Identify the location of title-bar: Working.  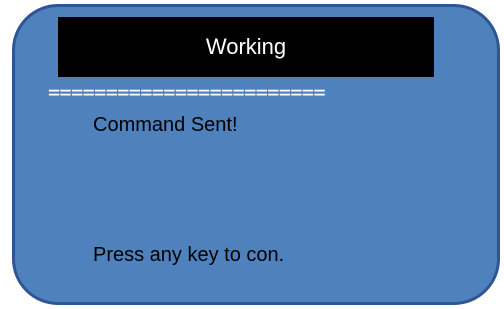
(246, 47).